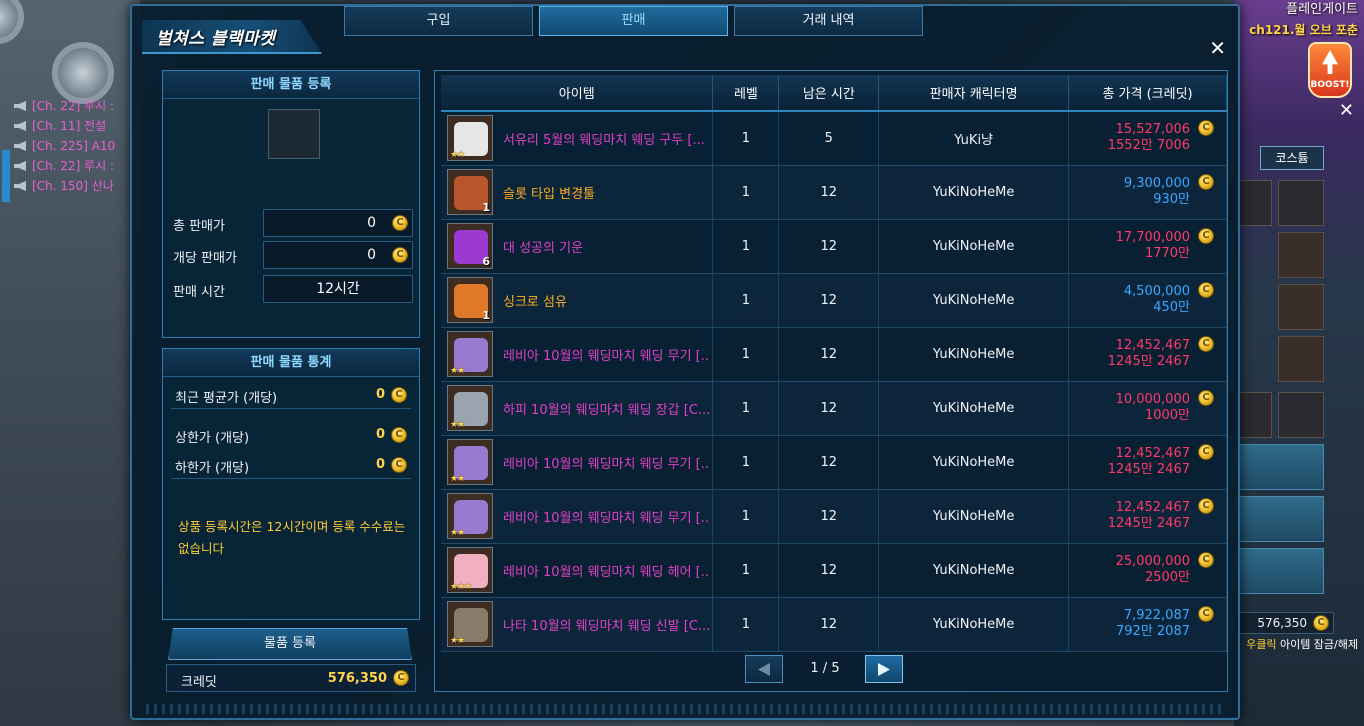  Describe the element at coordinates (1147, 624) in the screenshot. I see `item-price: 7,922,087 792만 2087 C` at that location.